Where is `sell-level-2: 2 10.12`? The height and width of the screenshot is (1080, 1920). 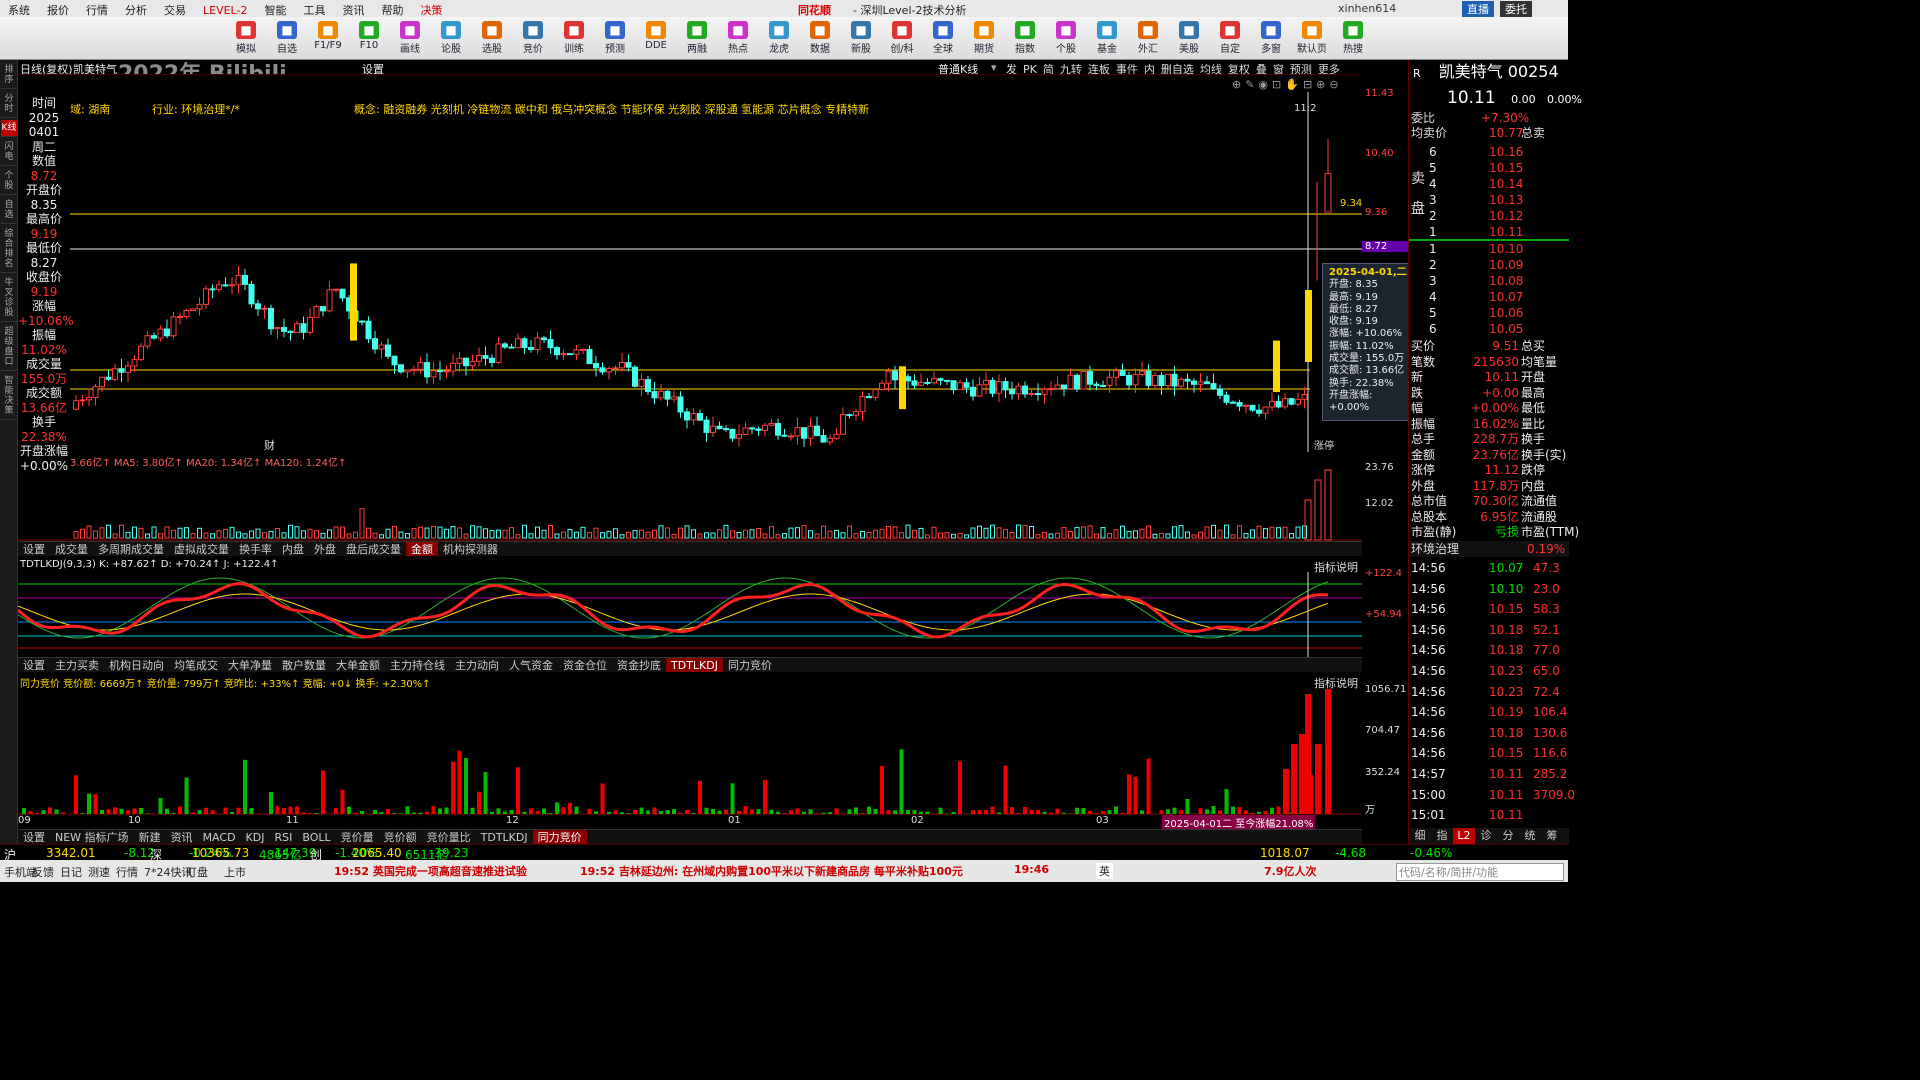
sell-level-2: 2 10.12 is located at coordinates (1489, 216).